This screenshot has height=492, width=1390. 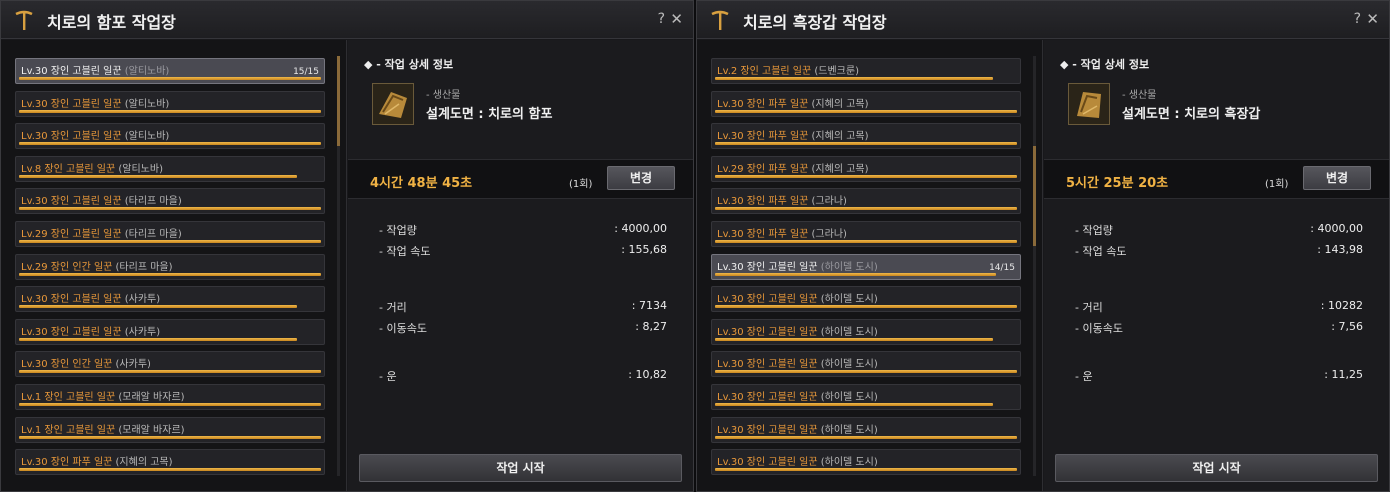 I want to click on worker-location: (지혜의 고목), so click(x=840, y=169).